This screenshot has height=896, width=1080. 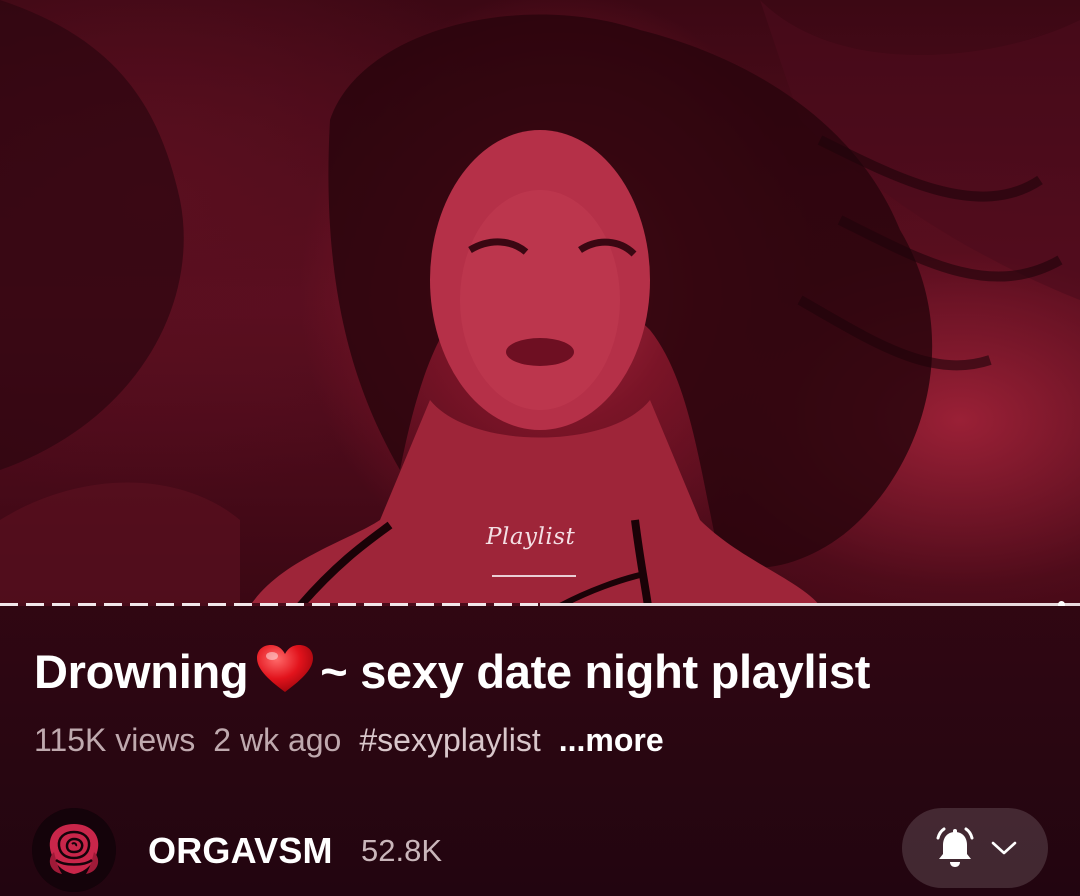 I want to click on playlist-caption: Playlist, so click(x=531, y=537).